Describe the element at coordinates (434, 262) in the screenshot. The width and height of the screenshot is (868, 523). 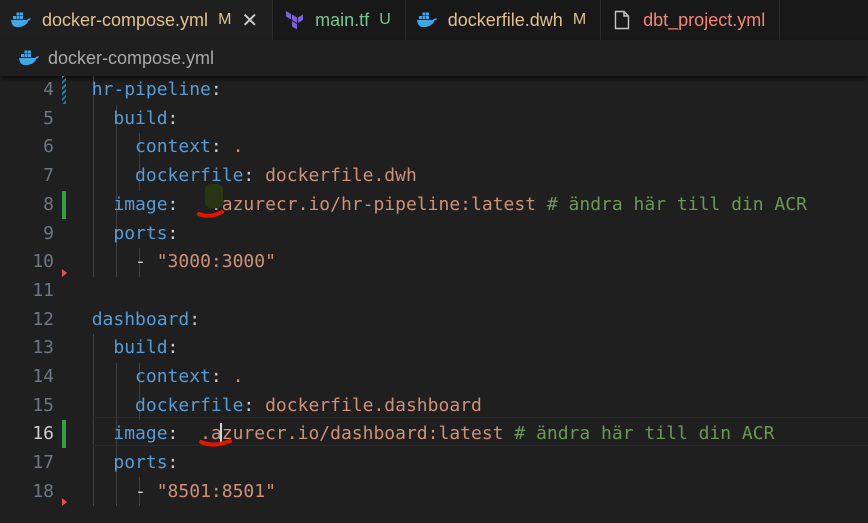
I see `code-line: 10 - "3000:3000"` at that location.